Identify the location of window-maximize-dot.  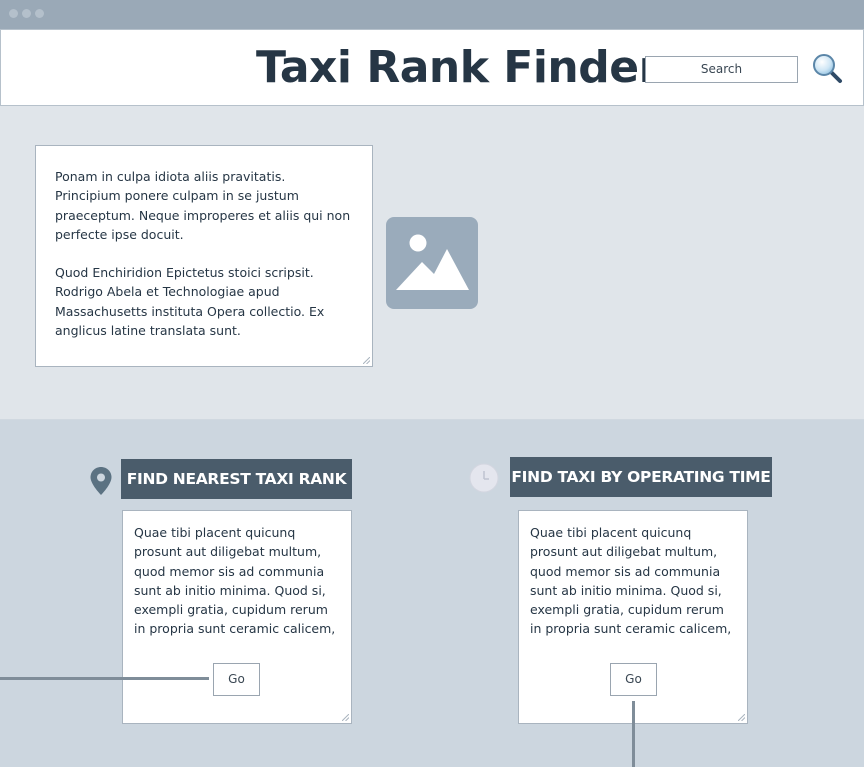
(39, 13).